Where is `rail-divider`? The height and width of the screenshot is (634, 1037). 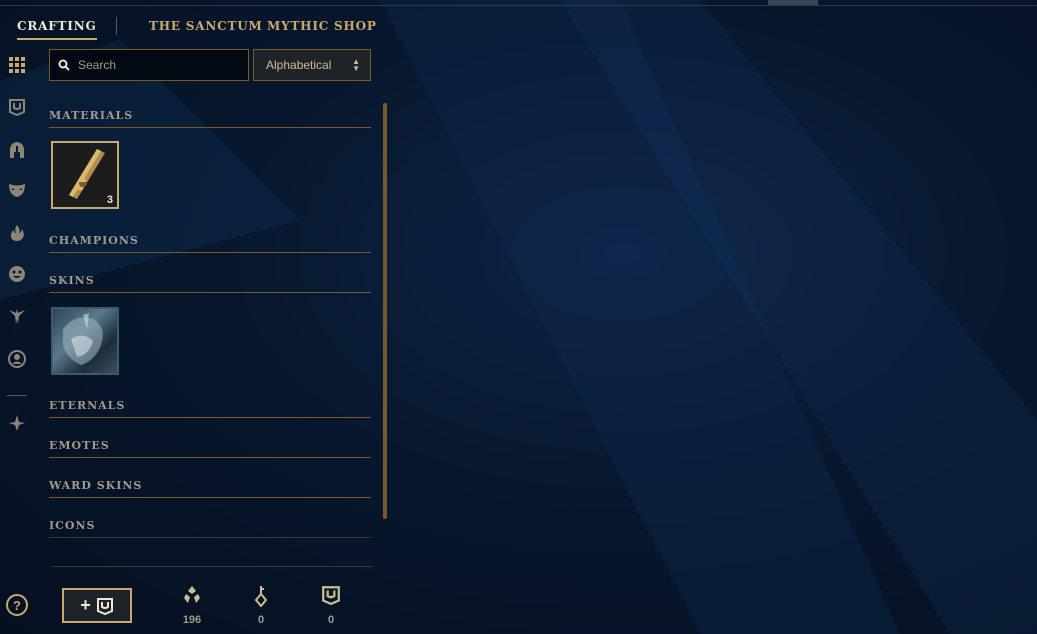 rail-divider is located at coordinates (17, 395).